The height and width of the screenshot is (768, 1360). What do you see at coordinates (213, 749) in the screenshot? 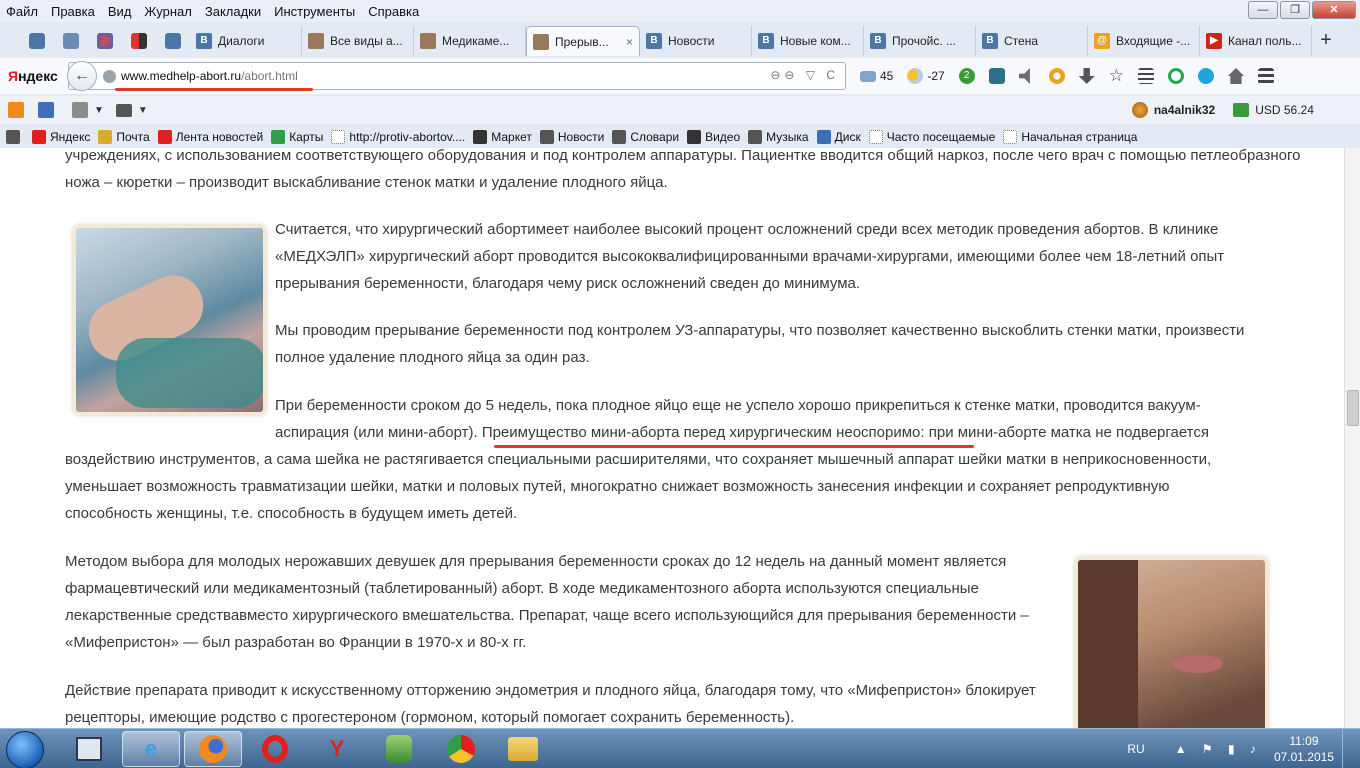
I see `taskbar-firefox` at bounding box center [213, 749].